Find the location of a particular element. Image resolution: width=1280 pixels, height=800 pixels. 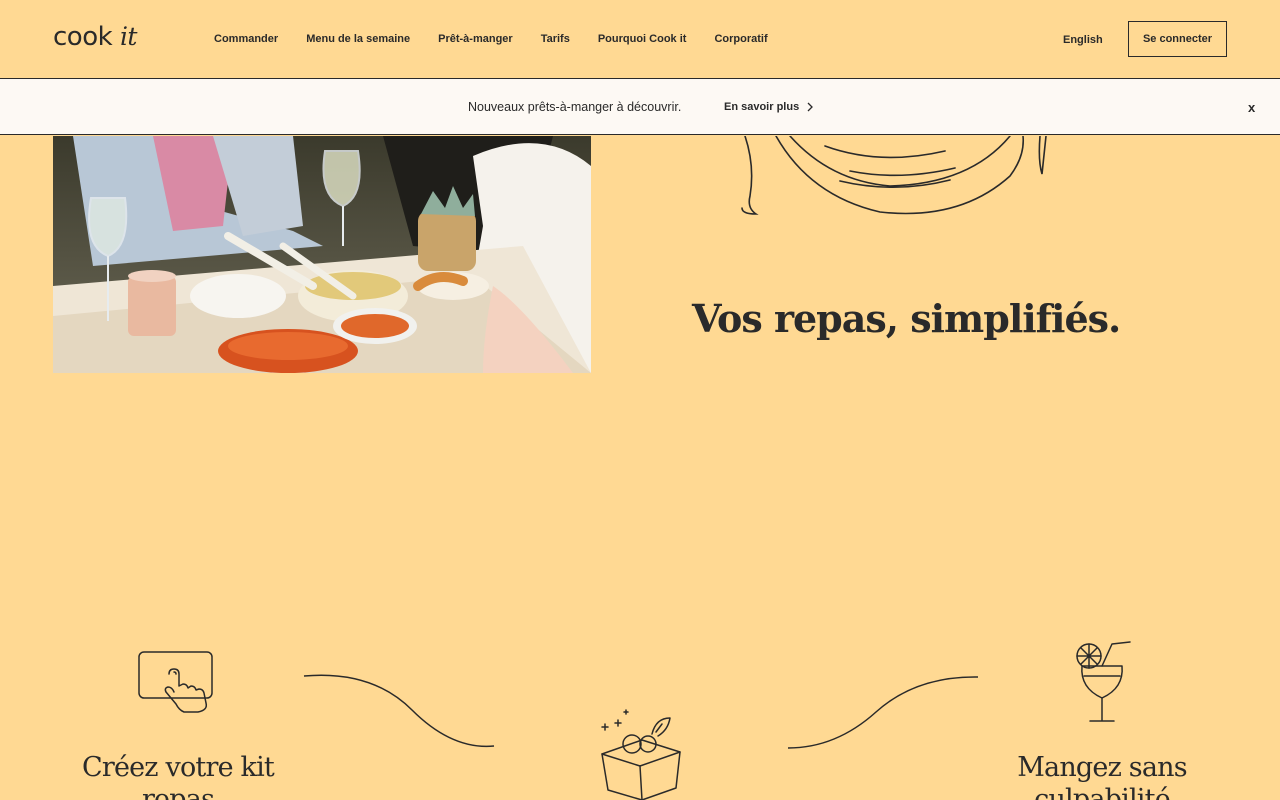

banner-learn-more-link: En savoir plus is located at coordinates (769, 107).